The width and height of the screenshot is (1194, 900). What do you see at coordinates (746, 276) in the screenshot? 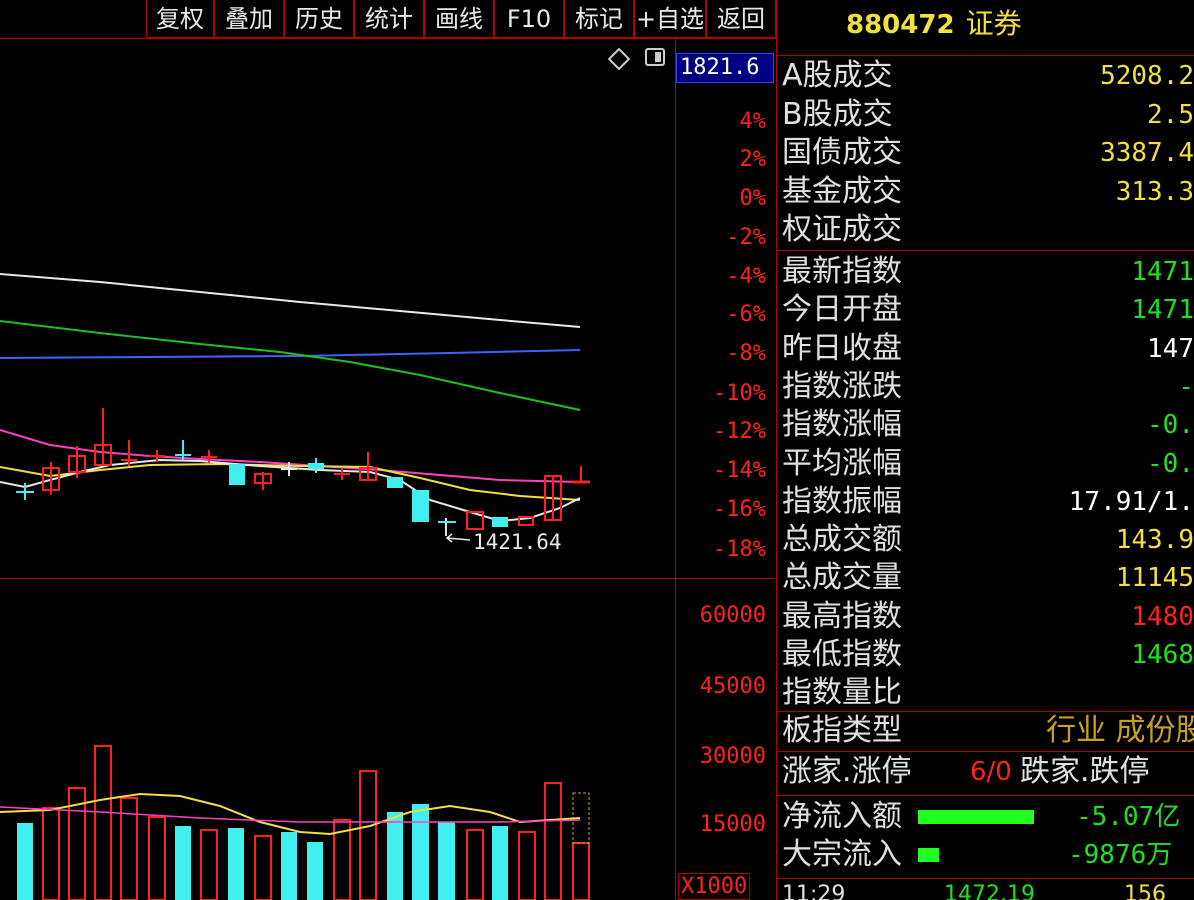
I see `percent-tick-label: -4%` at bounding box center [746, 276].